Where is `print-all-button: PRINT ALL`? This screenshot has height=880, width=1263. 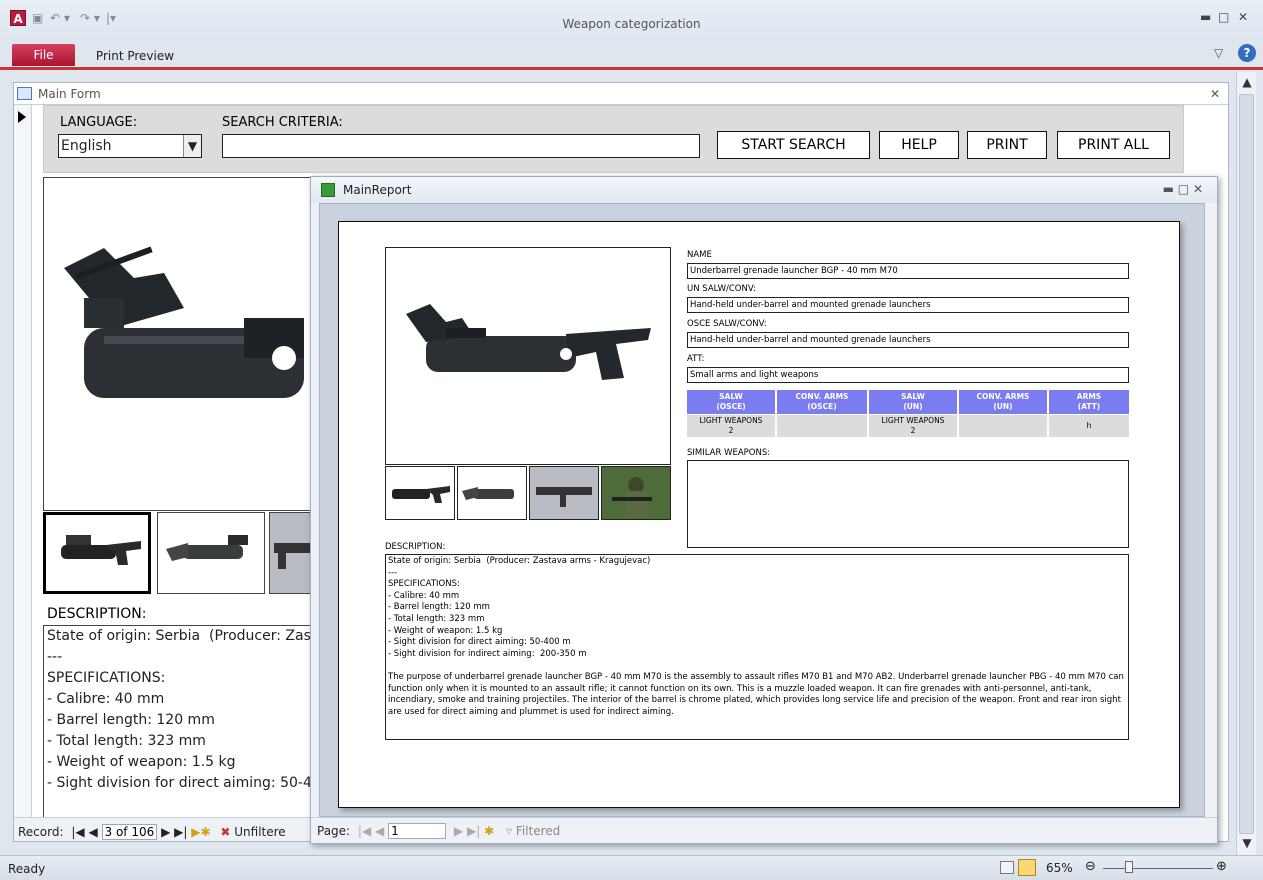
print-all-button: PRINT ALL is located at coordinates (1113, 145).